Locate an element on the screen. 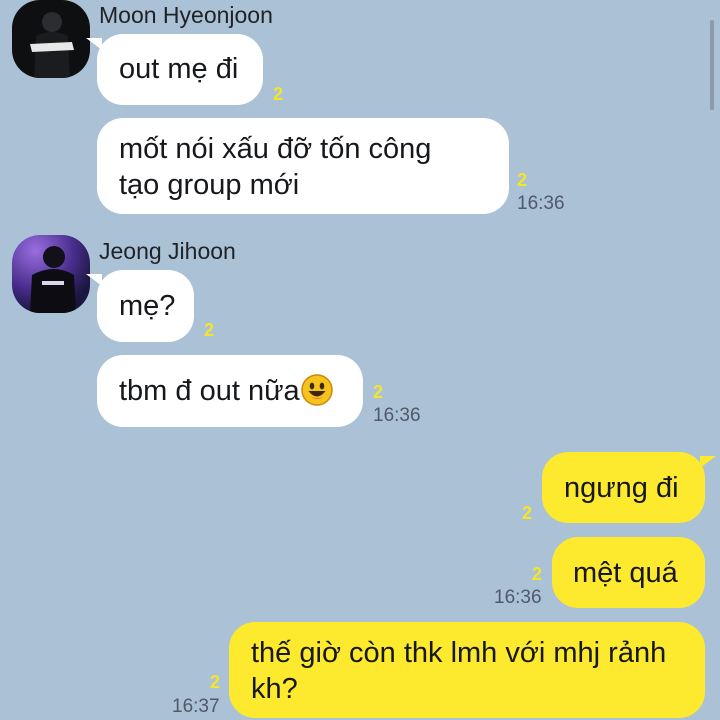  message-bubble: ngưng đi is located at coordinates (629, 487).